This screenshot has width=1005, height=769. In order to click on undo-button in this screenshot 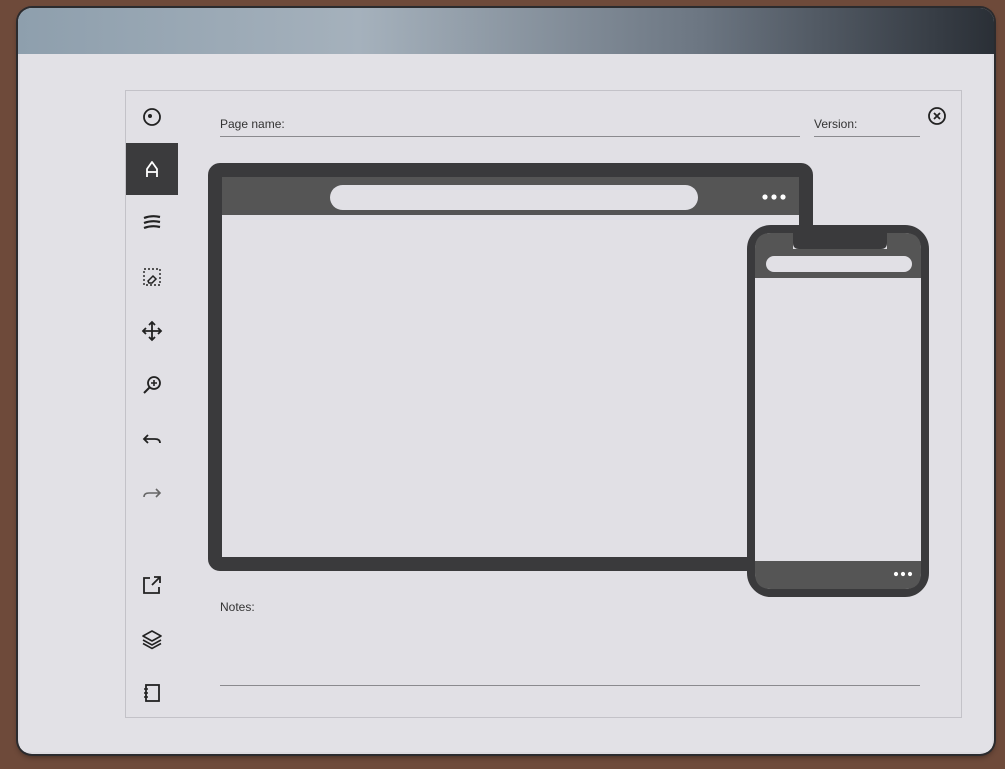, I will do `click(152, 439)`.